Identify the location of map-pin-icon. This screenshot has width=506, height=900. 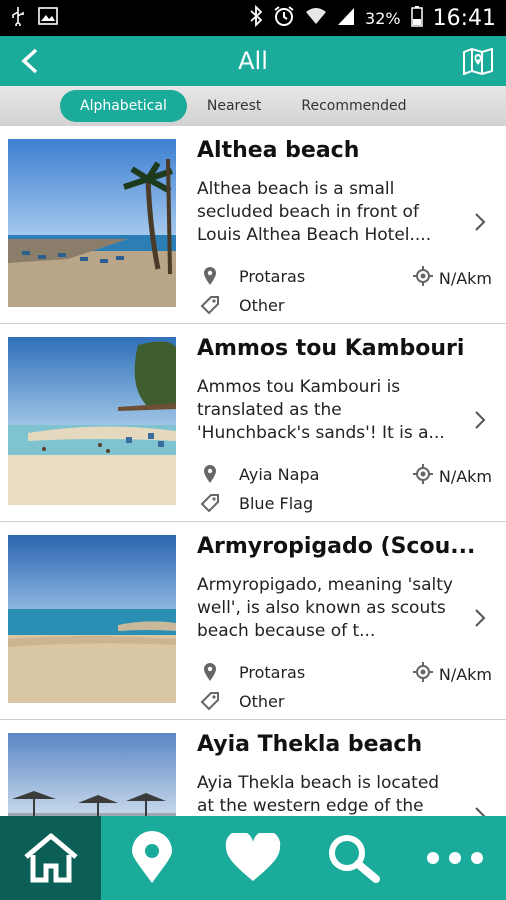
(151, 857).